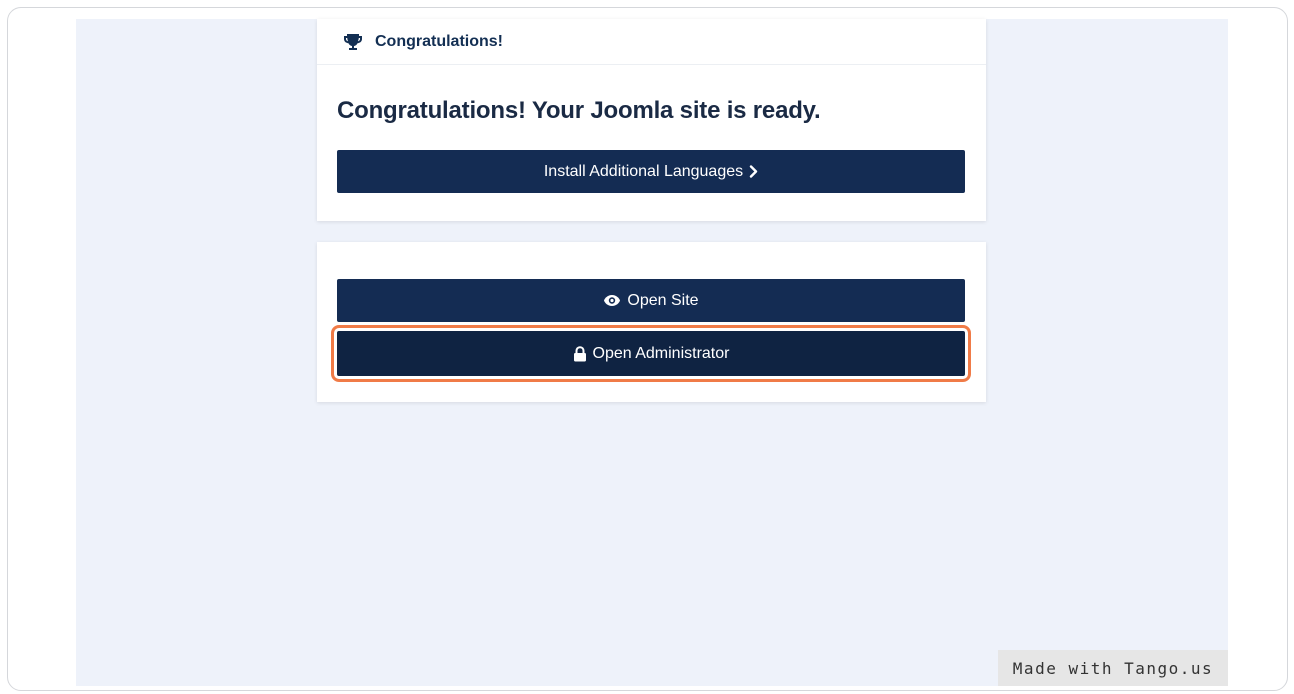 This screenshot has height=694, width=1294. I want to click on open-site-button: Open Site, so click(651, 300).